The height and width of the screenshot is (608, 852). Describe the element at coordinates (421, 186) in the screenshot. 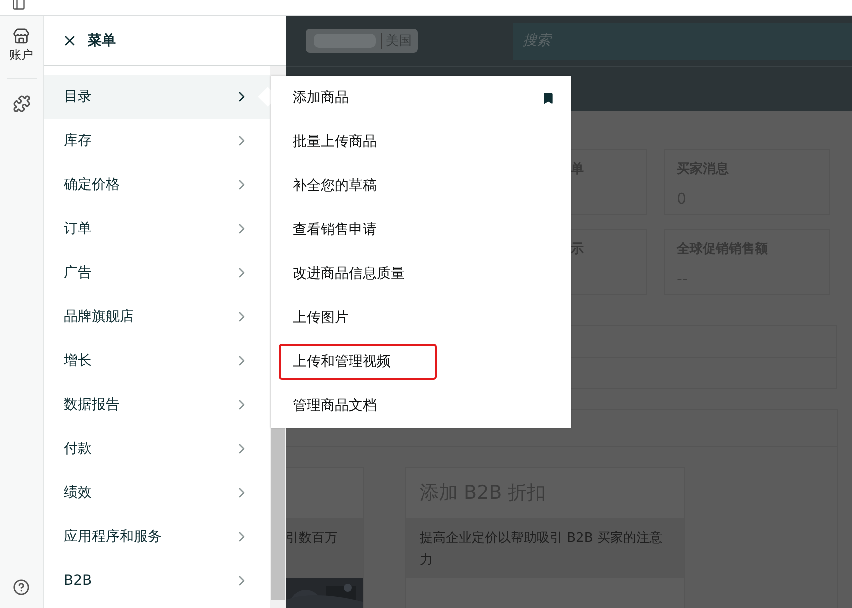

I see `submenu-item: 补全您的草稿` at that location.